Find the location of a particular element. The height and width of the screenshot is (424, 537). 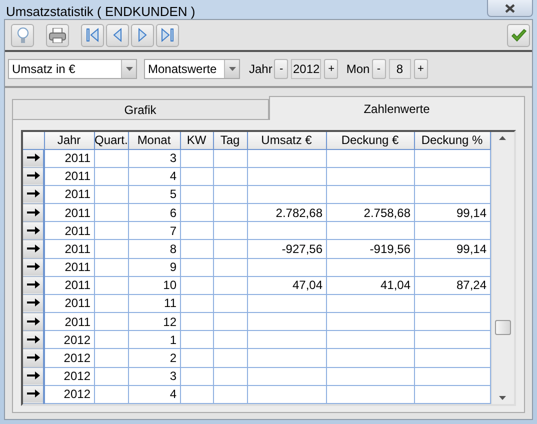

tab: Grafik is located at coordinates (140, 109).